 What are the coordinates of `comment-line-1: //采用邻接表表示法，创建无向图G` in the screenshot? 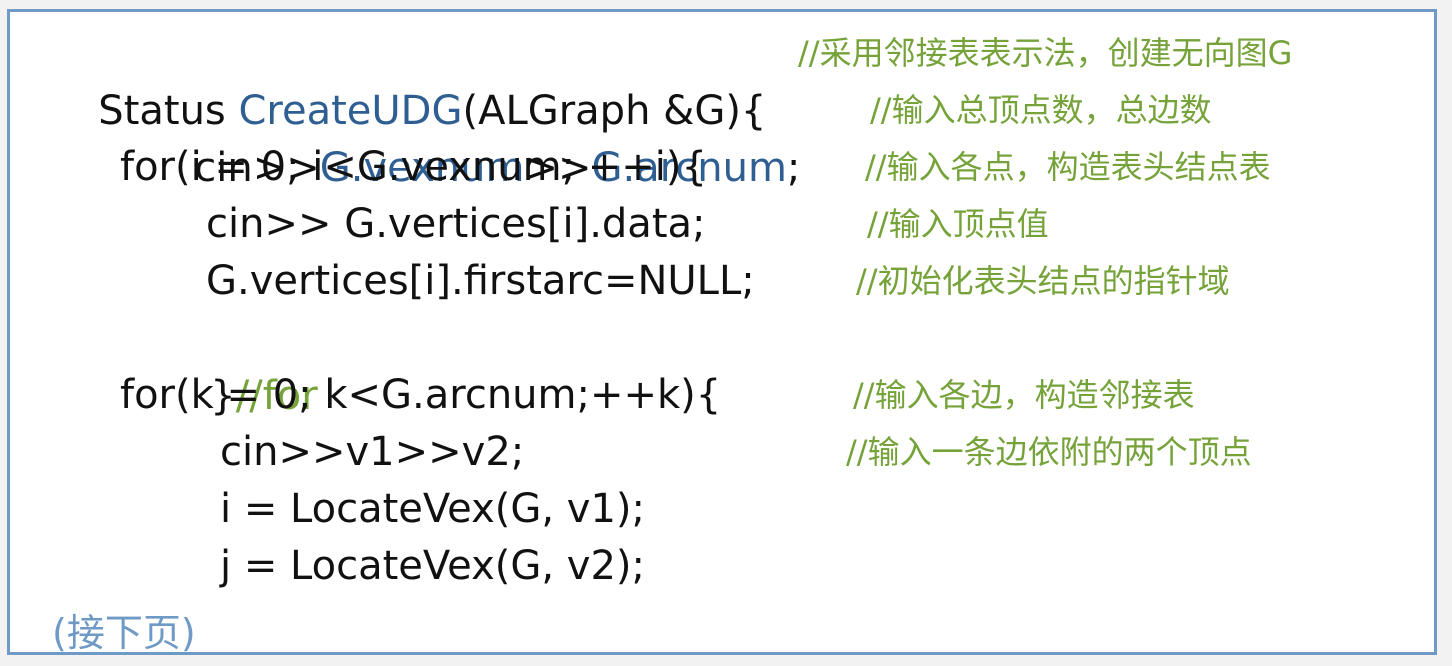 It's located at (1045, 53).